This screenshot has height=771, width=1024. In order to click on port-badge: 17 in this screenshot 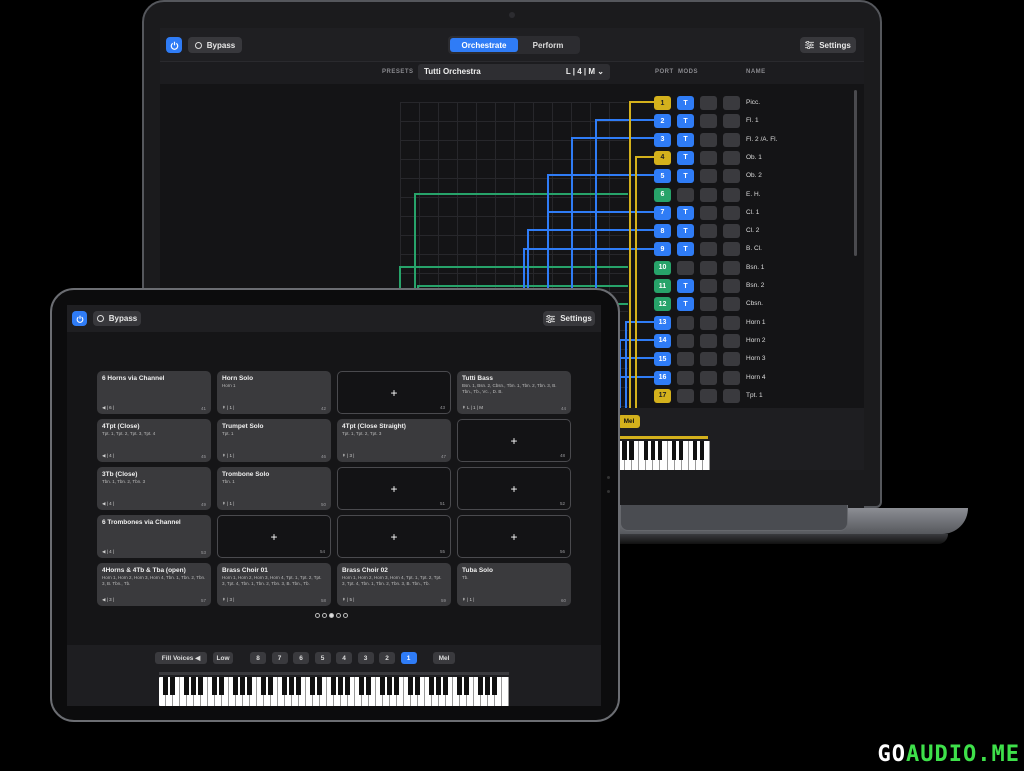, I will do `click(662, 395)`.